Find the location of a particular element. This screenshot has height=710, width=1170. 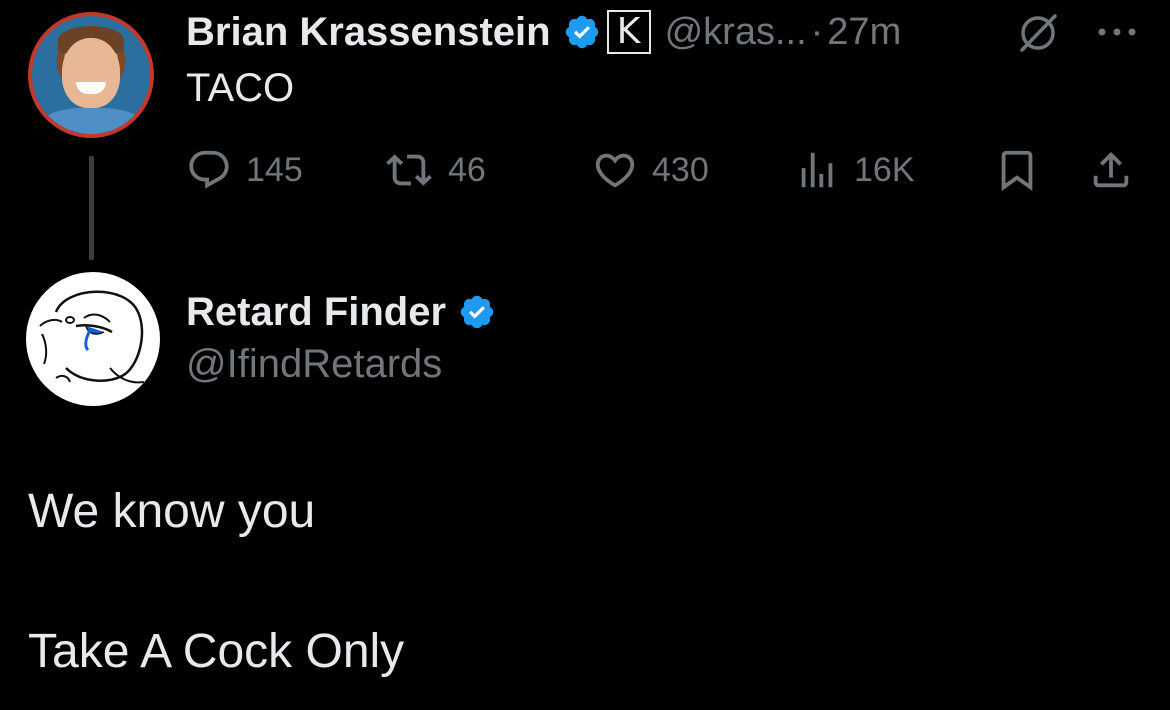

avatar is located at coordinates (91, 75).